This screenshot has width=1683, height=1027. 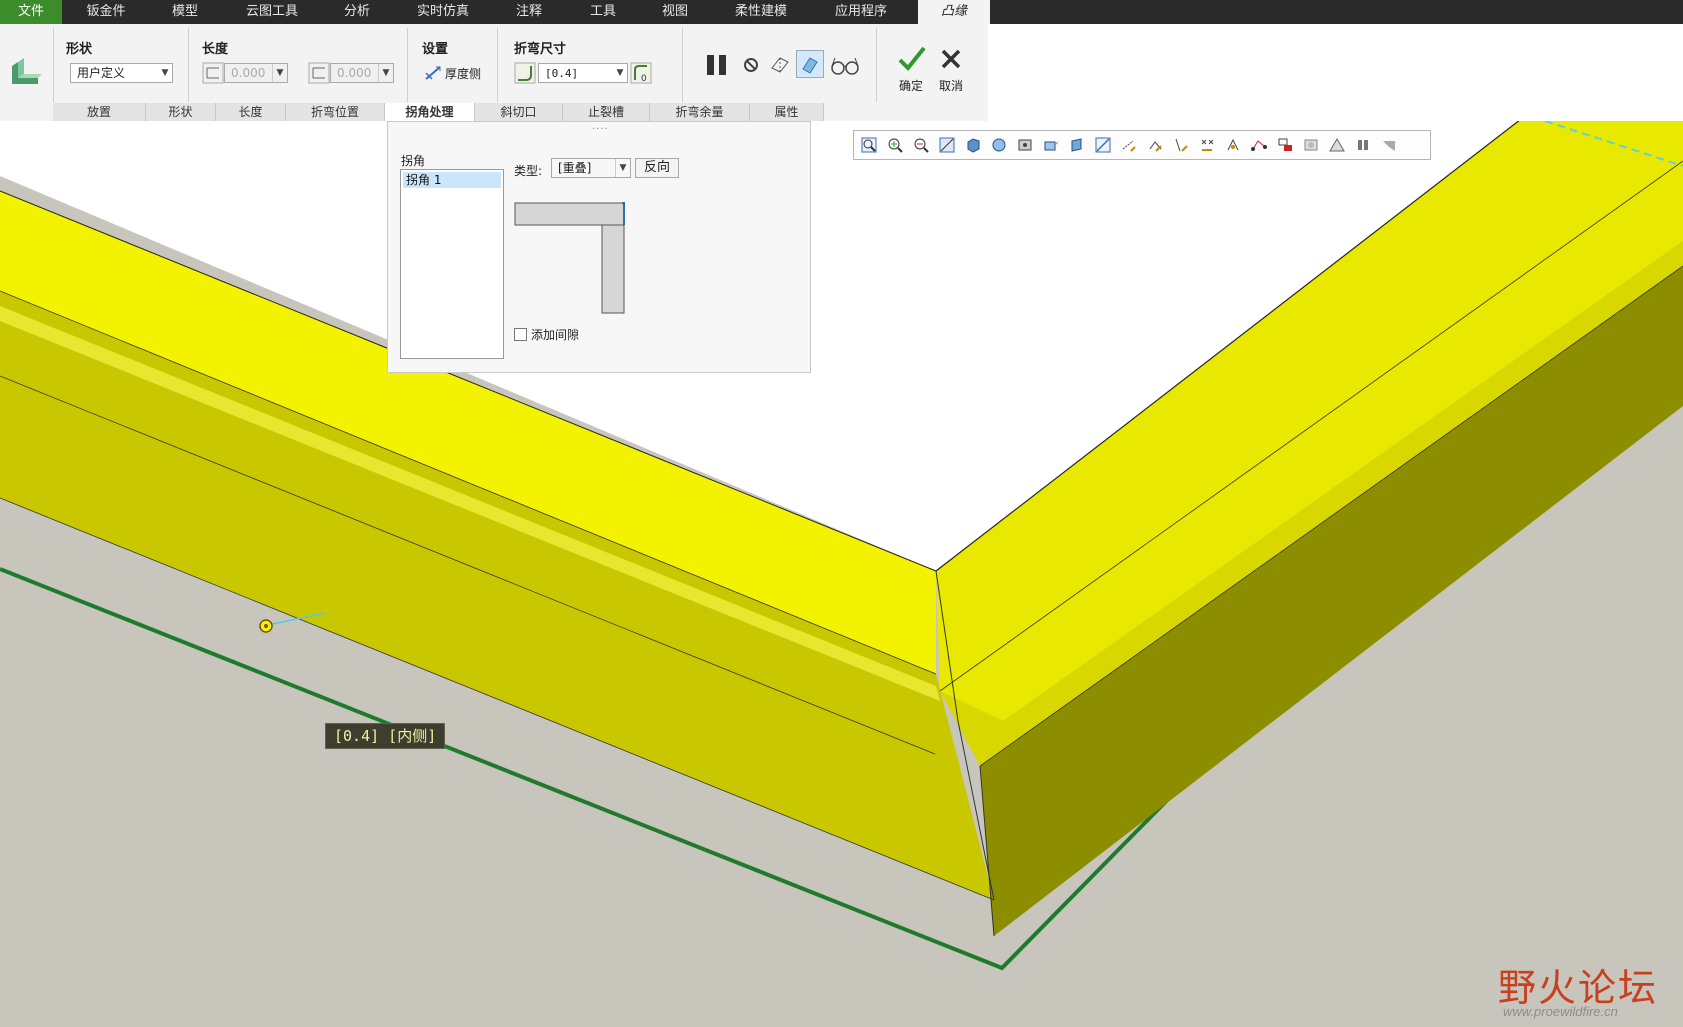 I want to click on length-group-title: 长度, so click(x=215, y=49).